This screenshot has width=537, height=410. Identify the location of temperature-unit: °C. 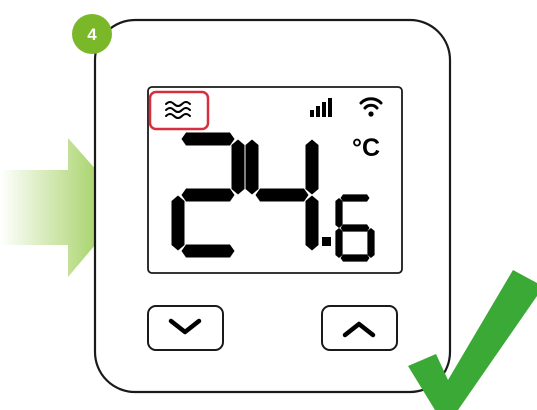
(366, 148).